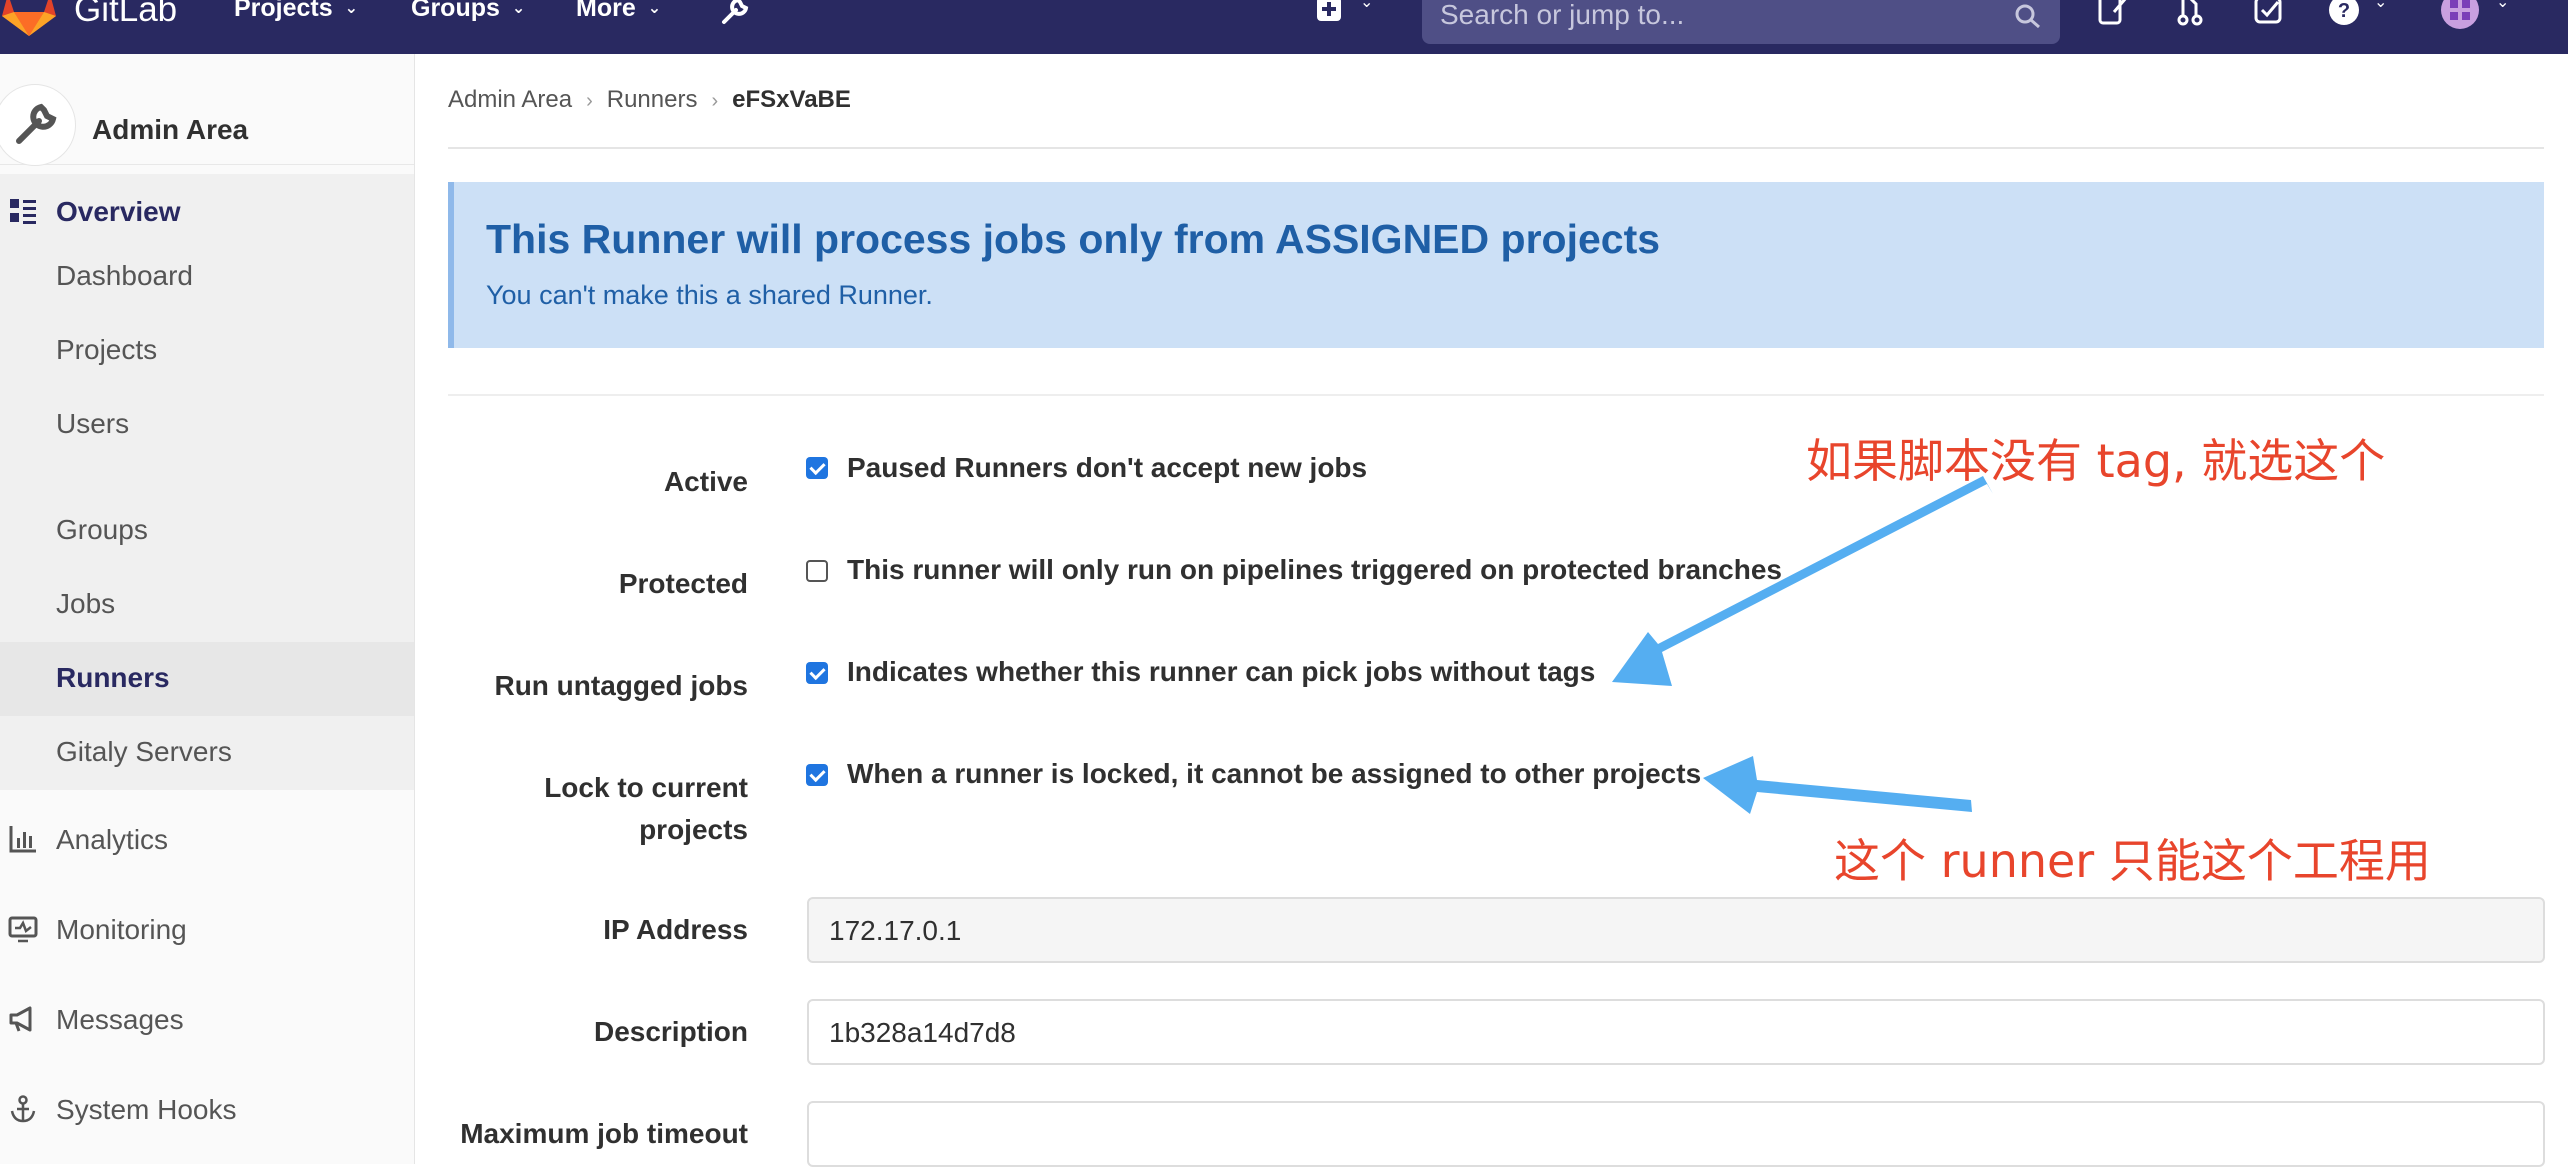  I want to click on active-label: Active, so click(705, 481).